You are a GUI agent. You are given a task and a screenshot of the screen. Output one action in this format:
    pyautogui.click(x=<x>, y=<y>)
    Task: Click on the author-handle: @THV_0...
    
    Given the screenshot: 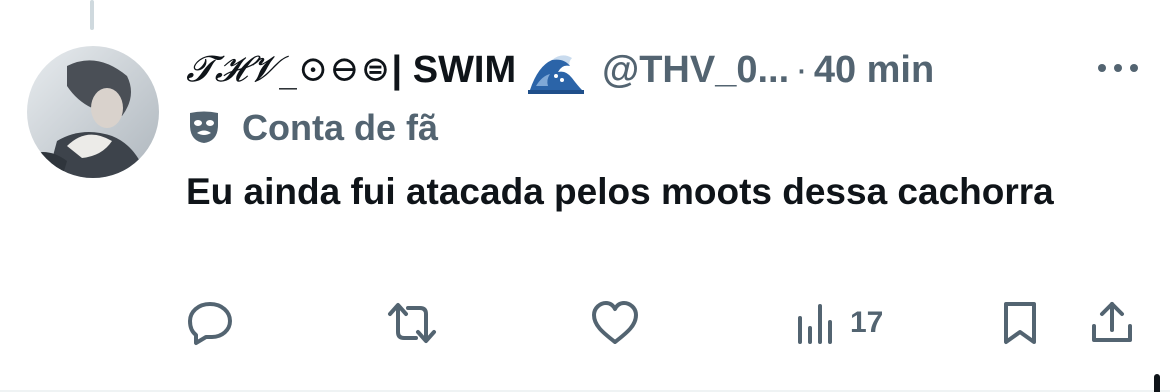 What is the action you would take?
    pyautogui.click(x=695, y=70)
    